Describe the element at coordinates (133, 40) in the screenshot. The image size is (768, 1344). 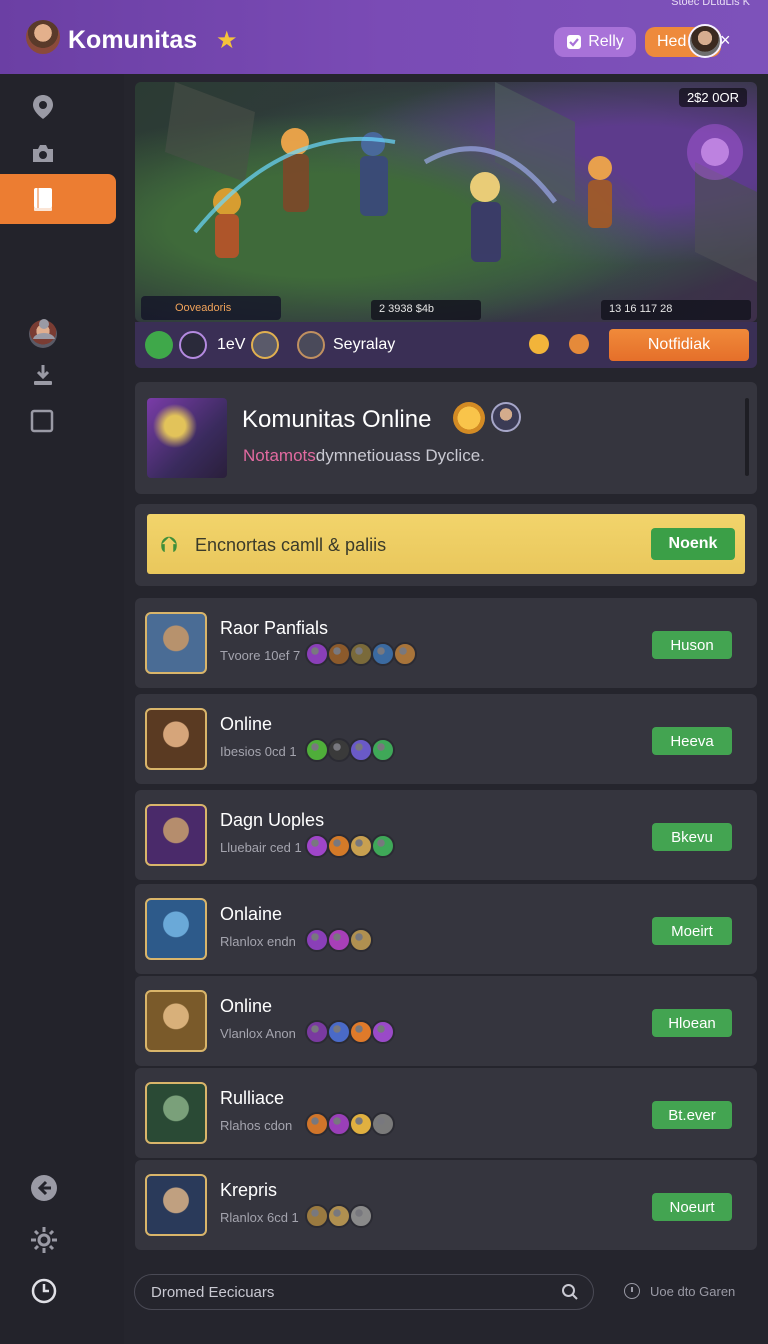
I see `page-title: Komunitas` at that location.